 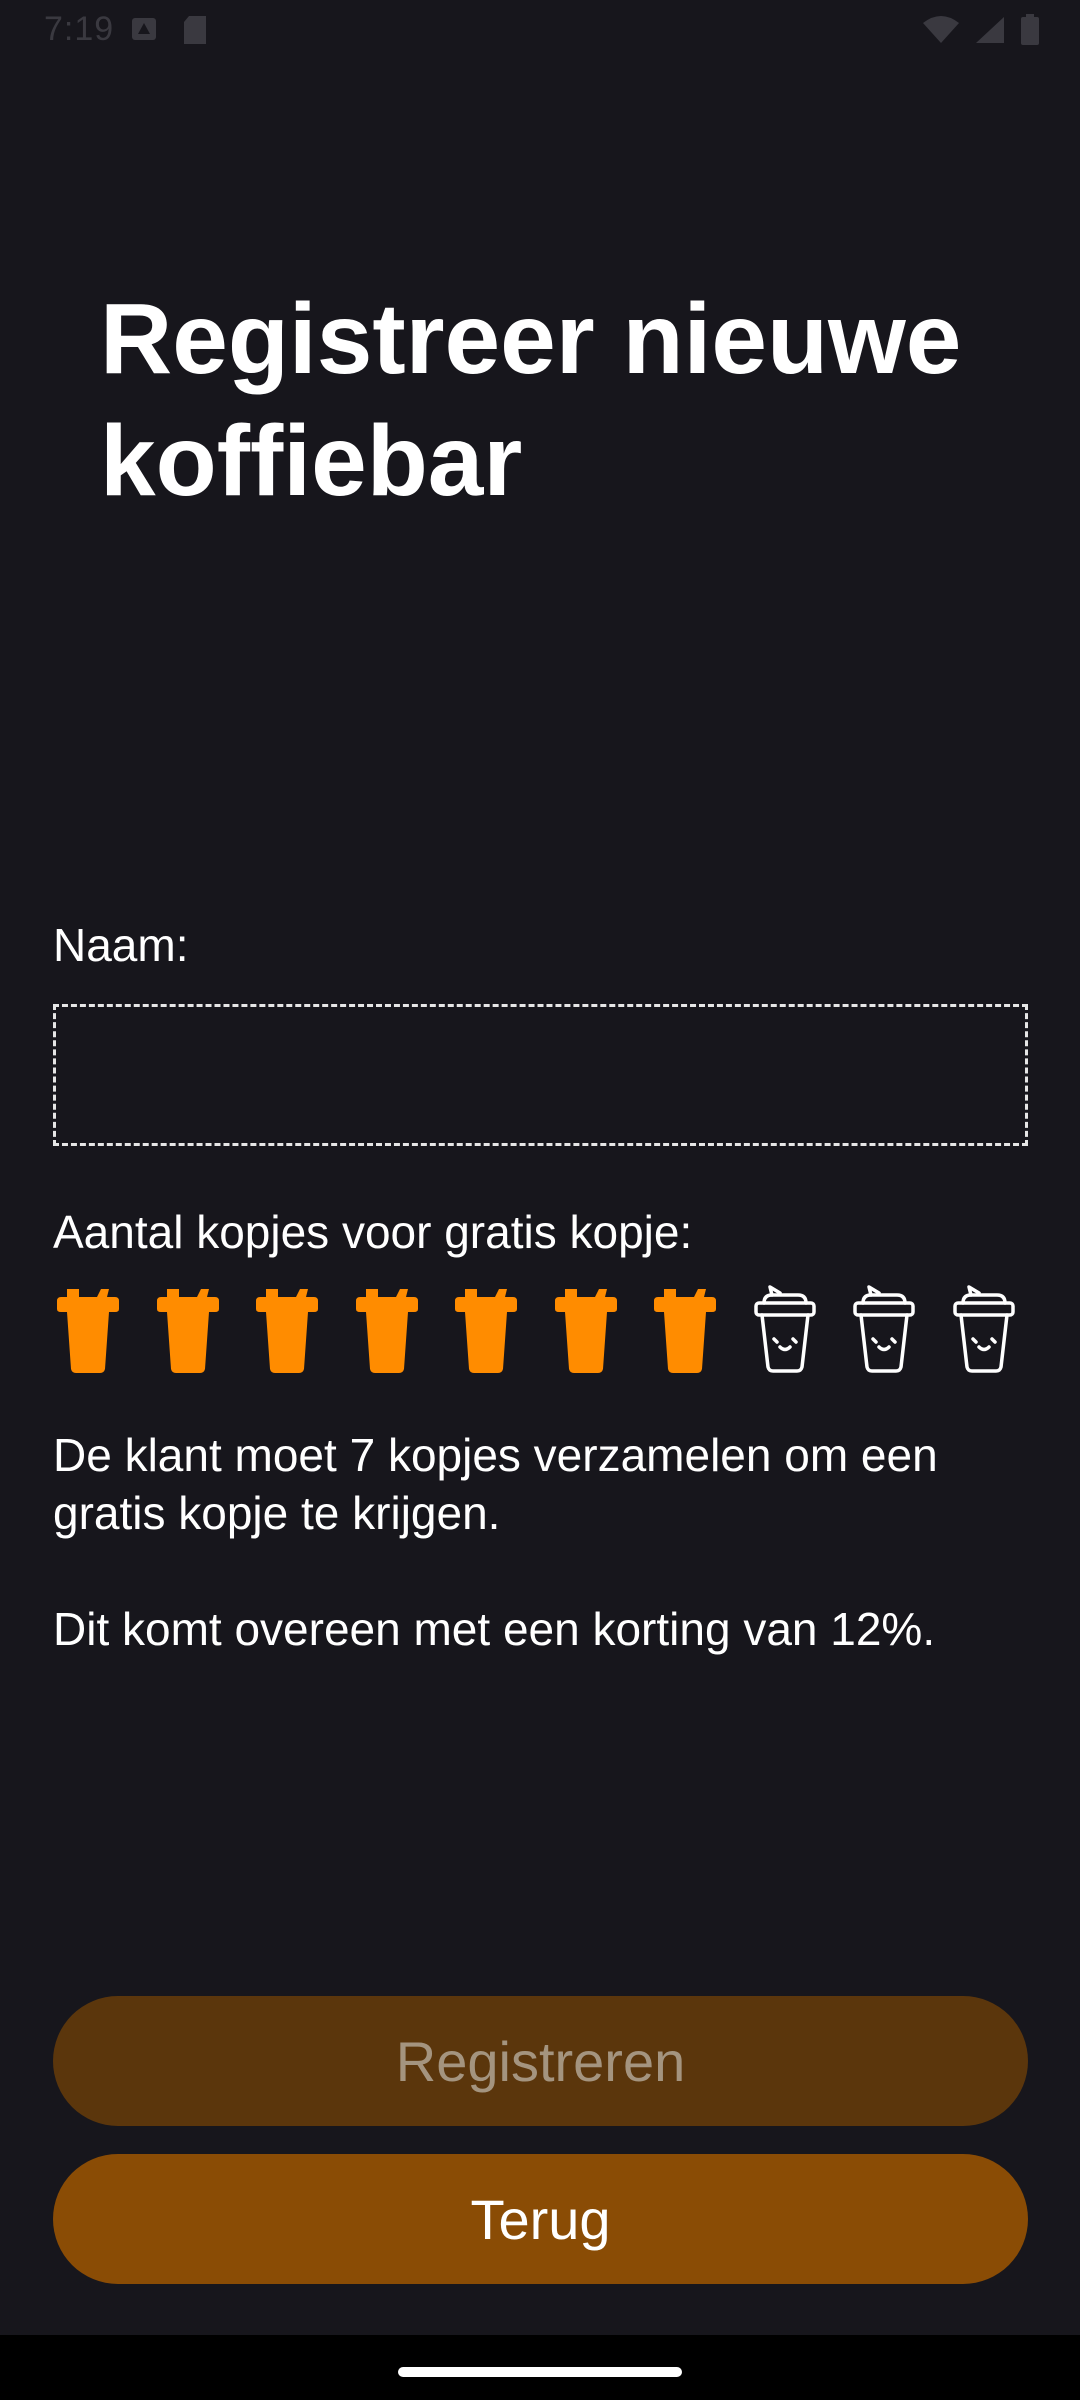 What do you see at coordinates (990, 32) in the screenshot?
I see `signal-icon` at bounding box center [990, 32].